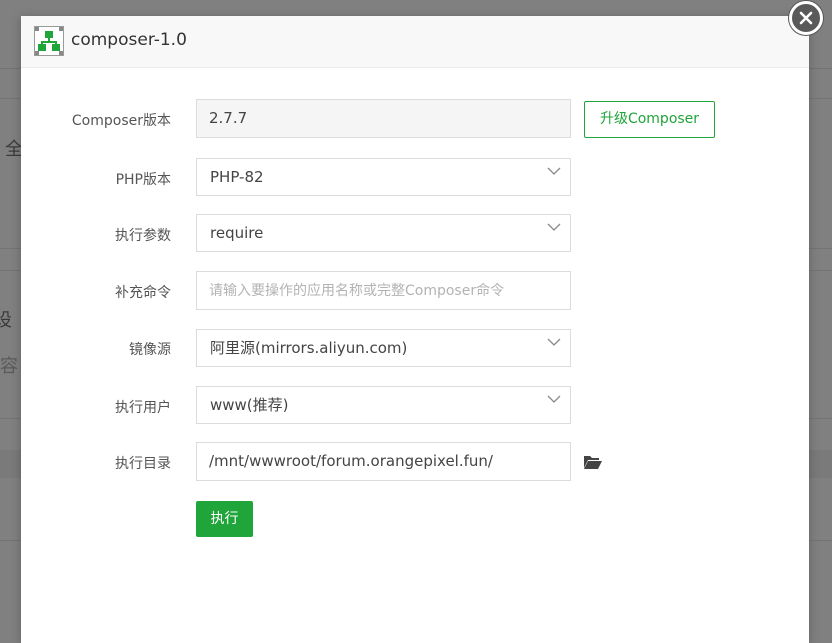 The height and width of the screenshot is (643, 832). I want to click on close-button, so click(806, 18).